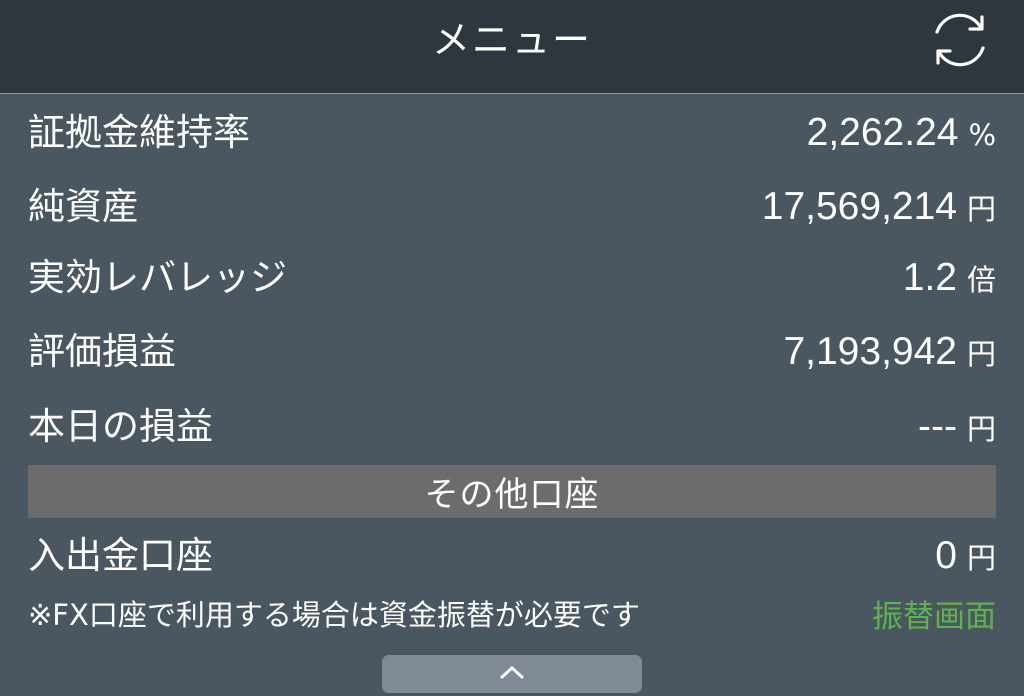 The height and width of the screenshot is (696, 1024). I want to click on transfer-note-row: ※FX口座で利用する場合は資金振替が必要です 振替画面, so click(512, 613).